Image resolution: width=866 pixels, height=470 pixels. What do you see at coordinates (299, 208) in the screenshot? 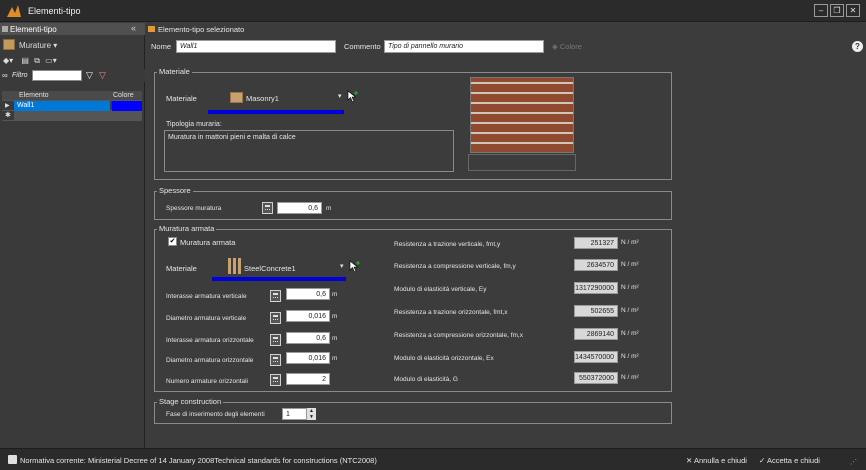
I see `spessore-input: 0,6` at bounding box center [299, 208].